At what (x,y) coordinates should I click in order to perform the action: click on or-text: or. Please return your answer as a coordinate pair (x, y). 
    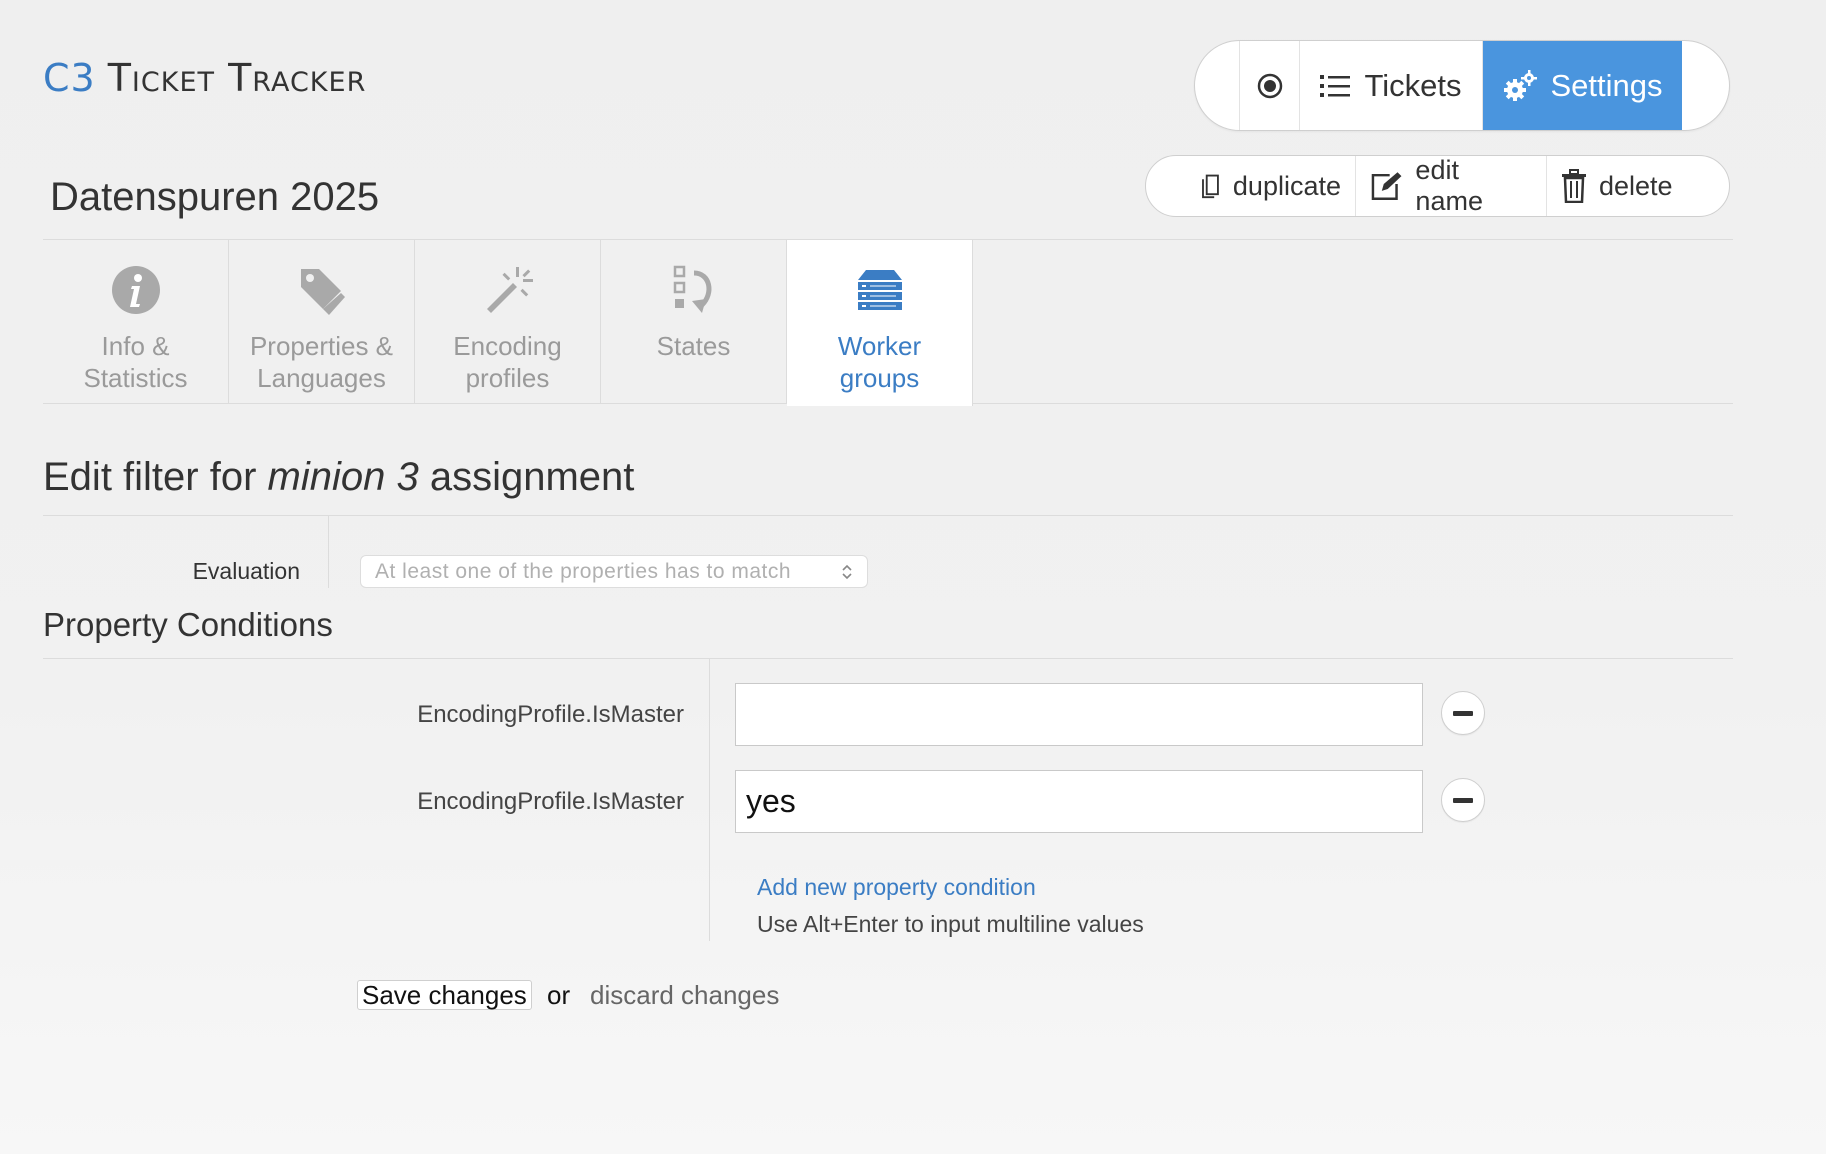
    Looking at the image, I should click on (559, 995).